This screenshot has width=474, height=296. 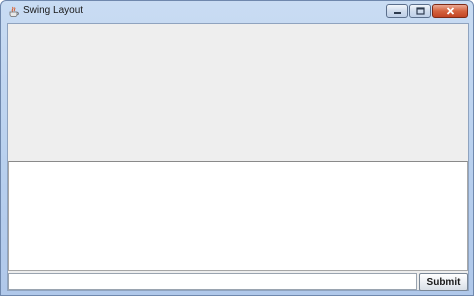 What do you see at coordinates (237, 12) in the screenshot?
I see `title-bar: Swing Layout` at bounding box center [237, 12].